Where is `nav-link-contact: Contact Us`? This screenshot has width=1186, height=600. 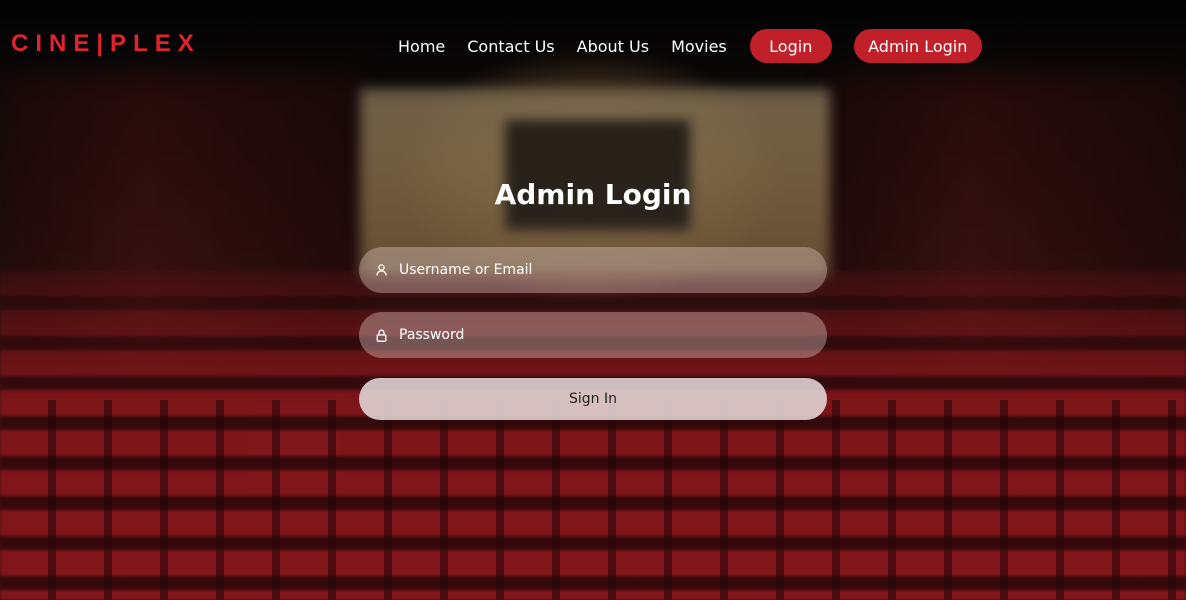 nav-link-contact: Contact Us is located at coordinates (510, 46).